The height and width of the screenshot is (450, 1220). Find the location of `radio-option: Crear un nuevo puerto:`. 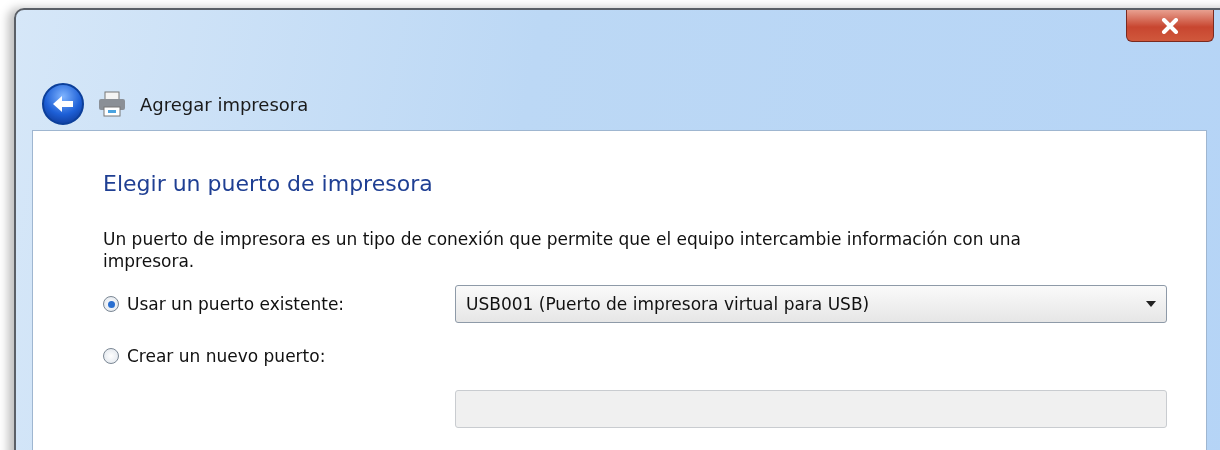

radio-option: Crear un nuevo puerto: is located at coordinates (279, 356).